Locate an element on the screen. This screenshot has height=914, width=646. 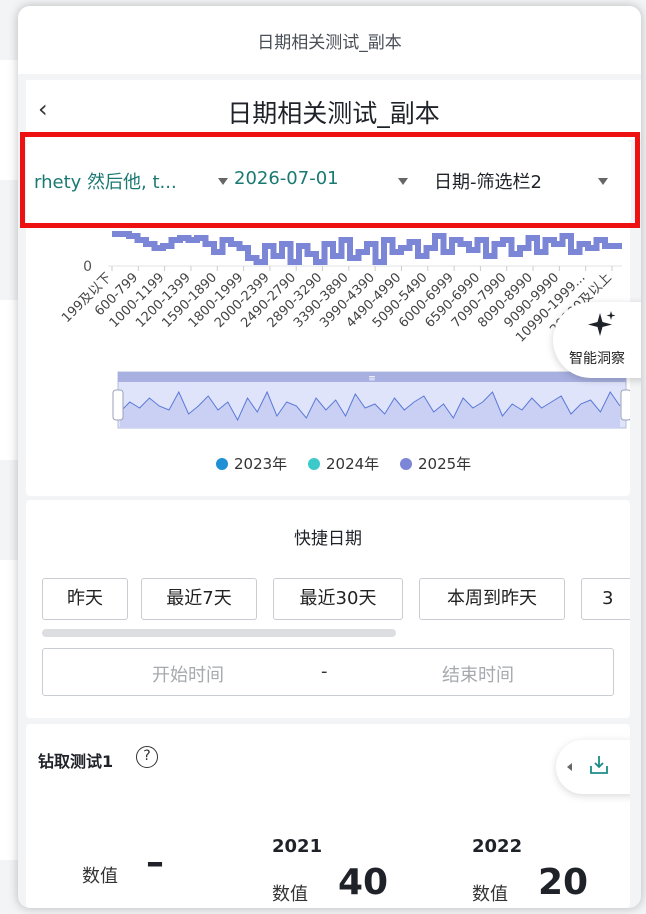
quick-date-yesterday-button: 昨天 is located at coordinates (85, 599).